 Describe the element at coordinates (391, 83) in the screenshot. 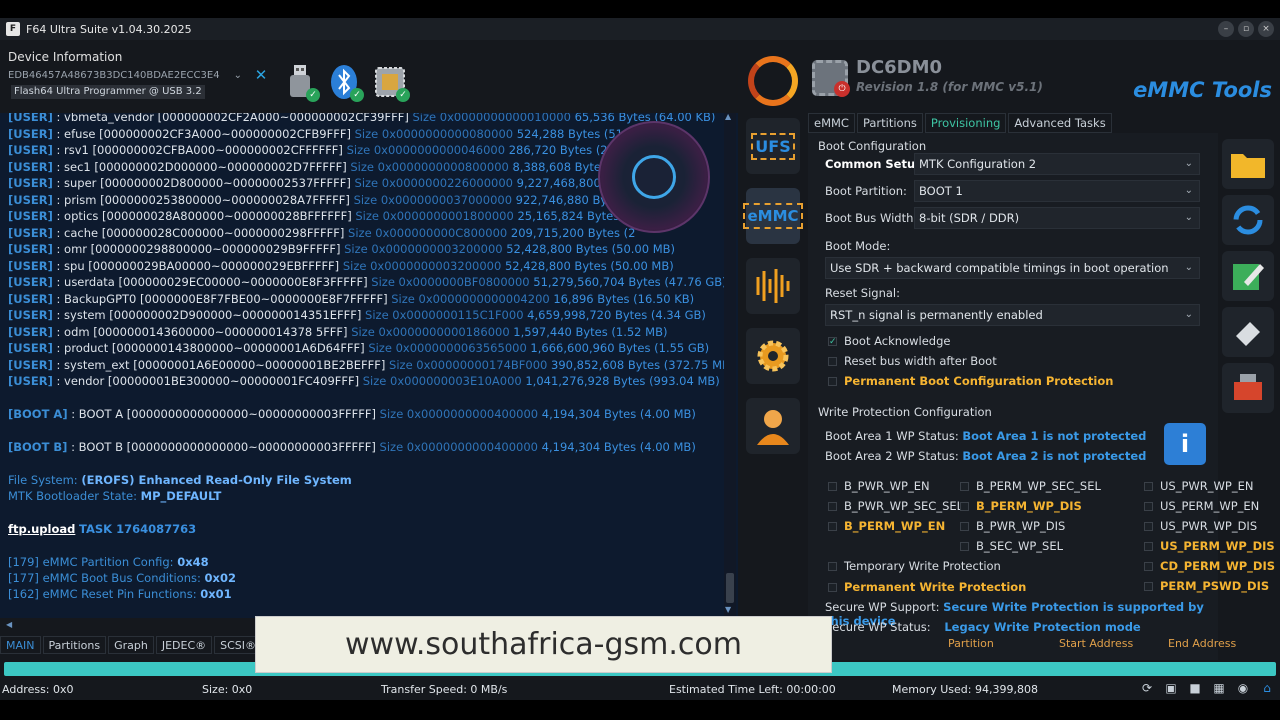

I see `chip-status-icon: ✓` at that location.